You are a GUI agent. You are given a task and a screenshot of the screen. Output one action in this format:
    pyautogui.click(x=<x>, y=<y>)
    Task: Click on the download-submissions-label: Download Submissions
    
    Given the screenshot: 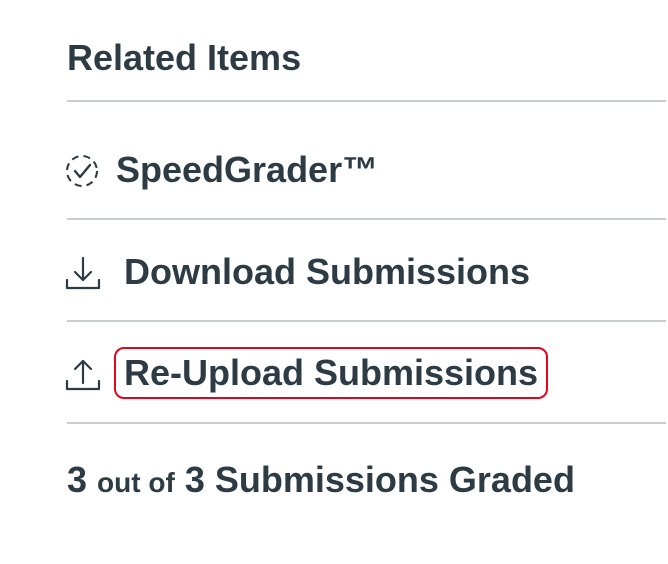 What is the action you would take?
    pyautogui.click(x=327, y=271)
    